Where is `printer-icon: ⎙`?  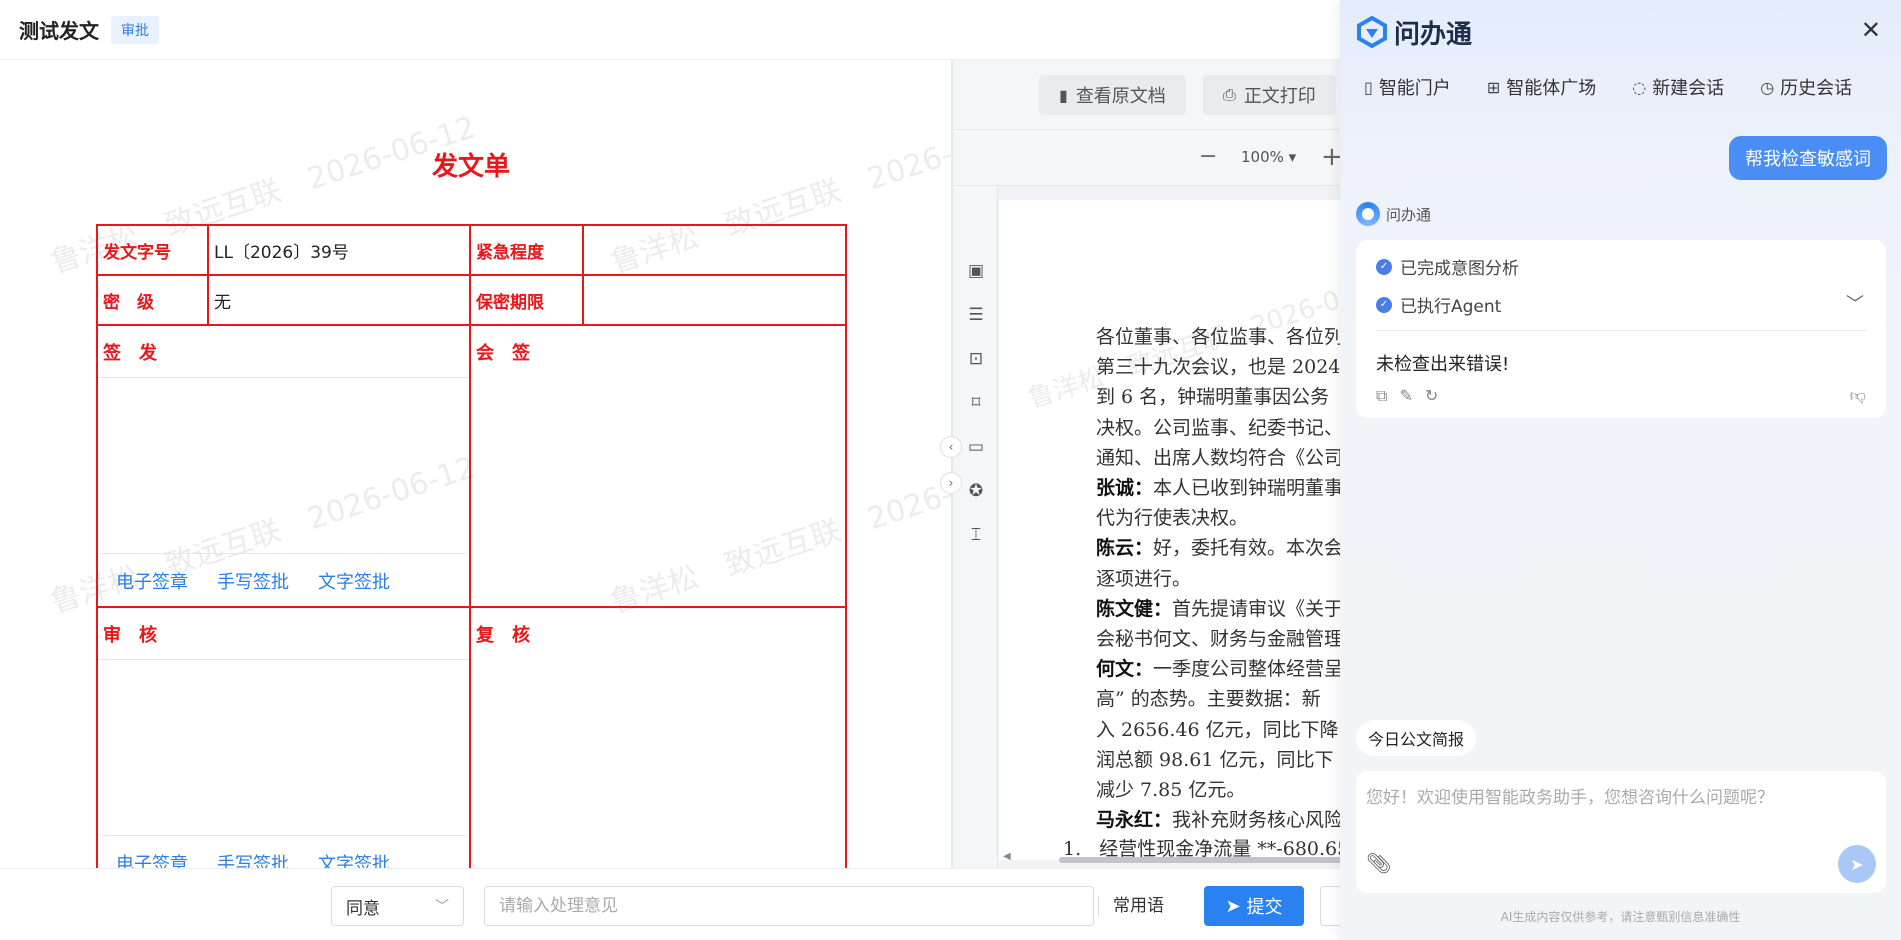 printer-icon: ⎙ is located at coordinates (1229, 94).